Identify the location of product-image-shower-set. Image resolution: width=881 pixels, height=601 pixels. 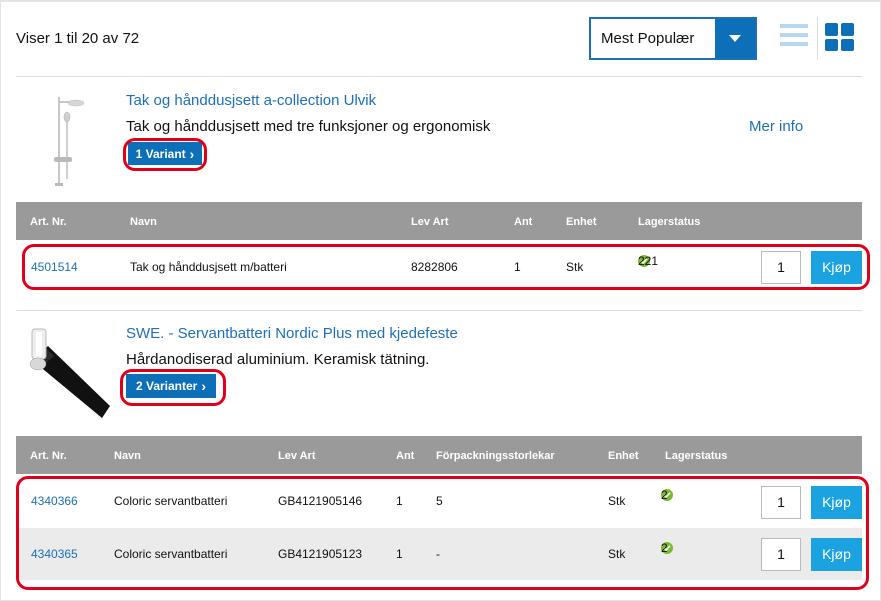
(66, 142).